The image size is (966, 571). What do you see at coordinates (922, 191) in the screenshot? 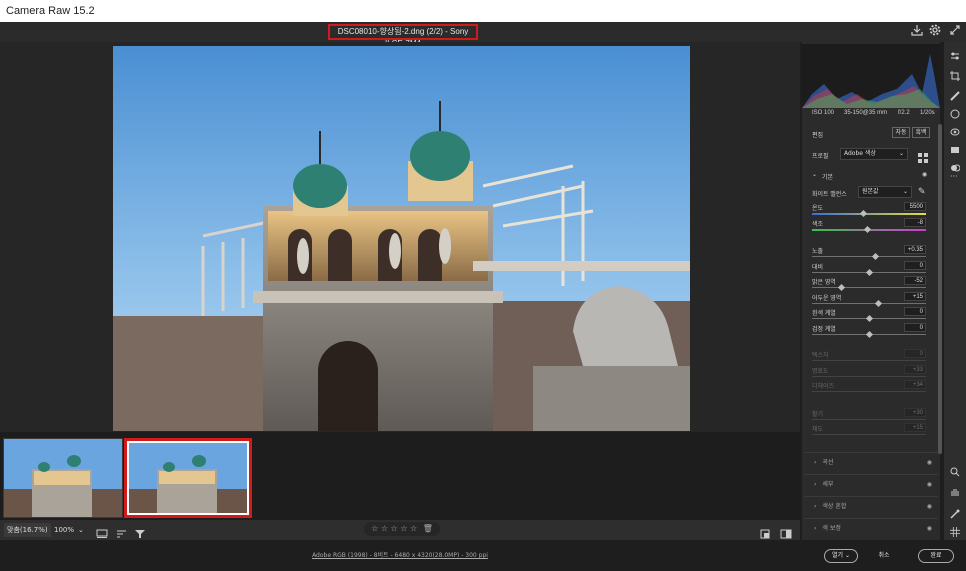
I see `eyedropper-icon: ✎` at bounding box center [922, 191].